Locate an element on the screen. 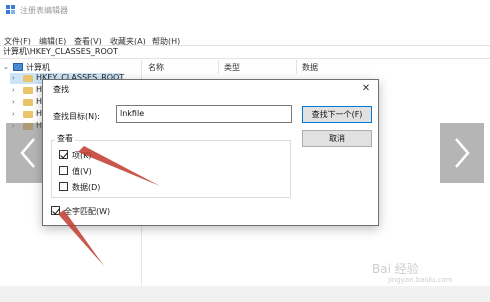 This screenshot has height=302, width=490. keys-label: 项(K) is located at coordinates (82, 155).